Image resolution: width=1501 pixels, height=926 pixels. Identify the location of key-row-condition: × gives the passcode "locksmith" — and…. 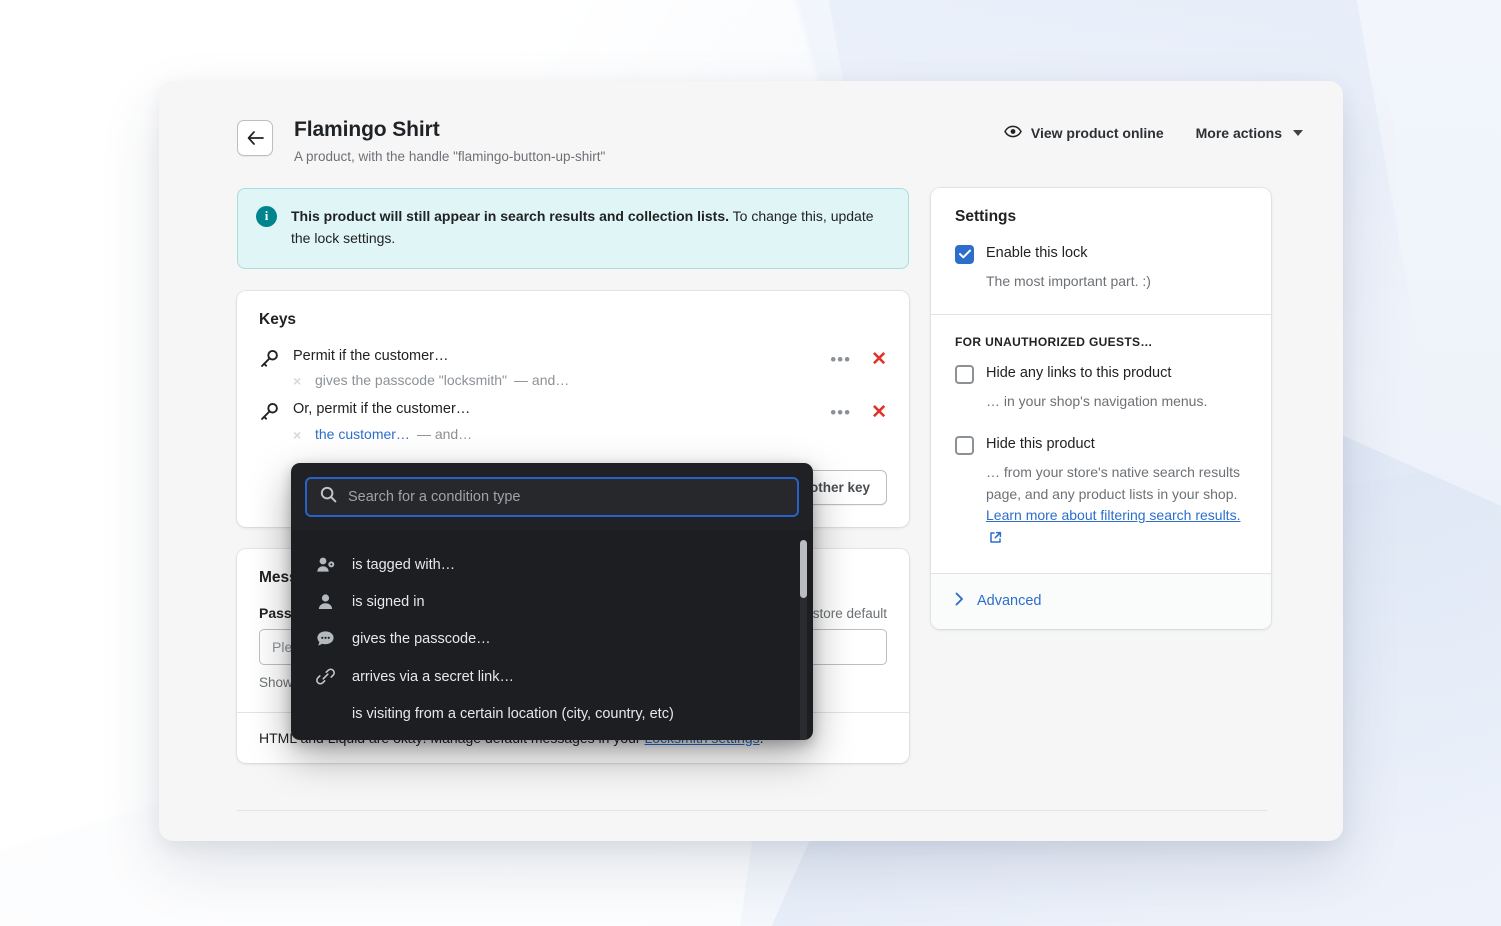
(556, 380).